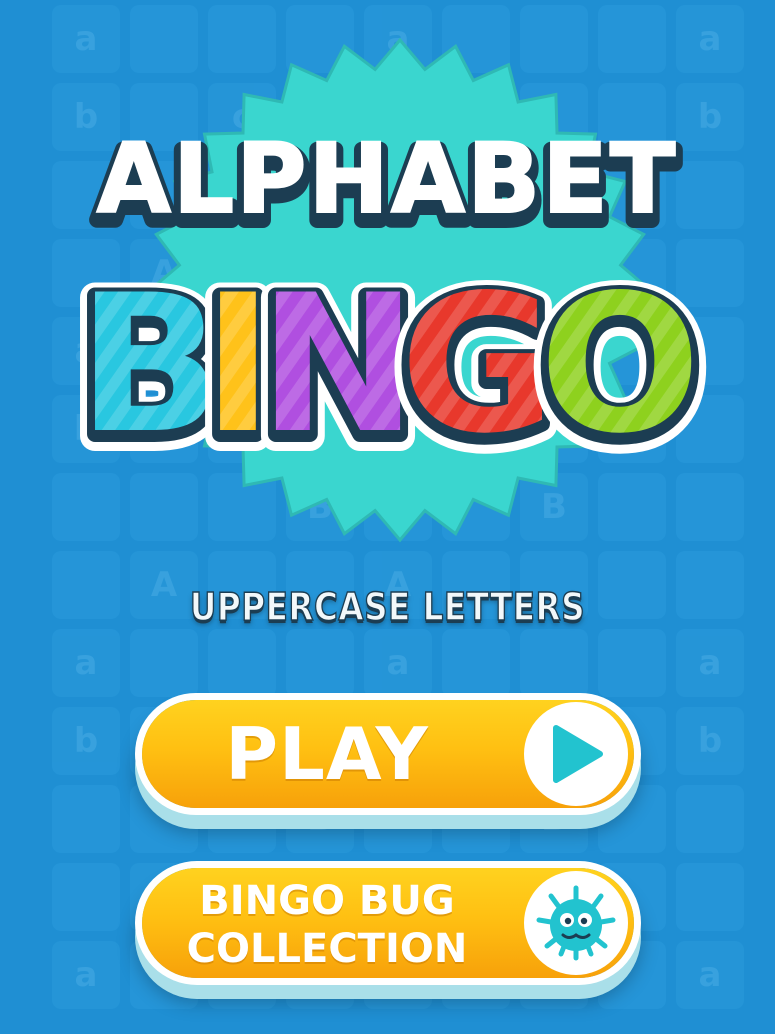 The height and width of the screenshot is (1034, 775). Describe the element at coordinates (478, 364) in the screenshot. I see `logo-letter-stripes: G` at that location.